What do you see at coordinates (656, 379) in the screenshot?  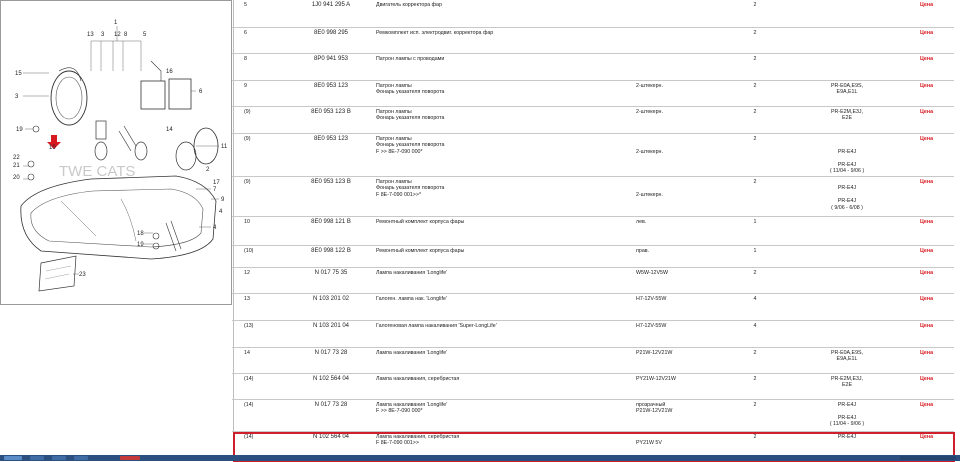 I see `note-line: PY21W-12V21W` at bounding box center [656, 379].